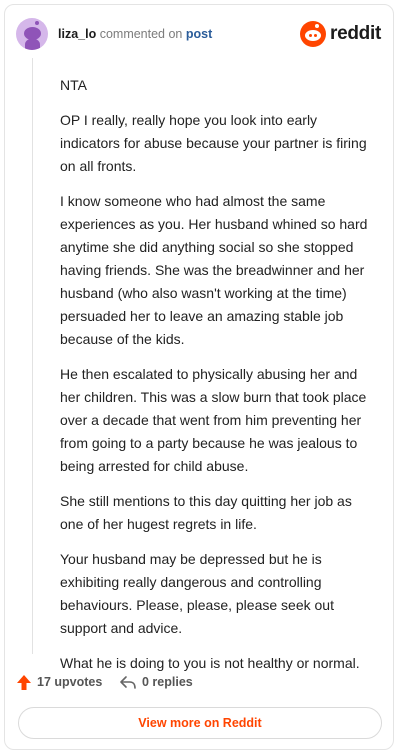 This screenshot has width=400, height=756. What do you see at coordinates (32, 356) in the screenshot?
I see `thread-line` at bounding box center [32, 356].